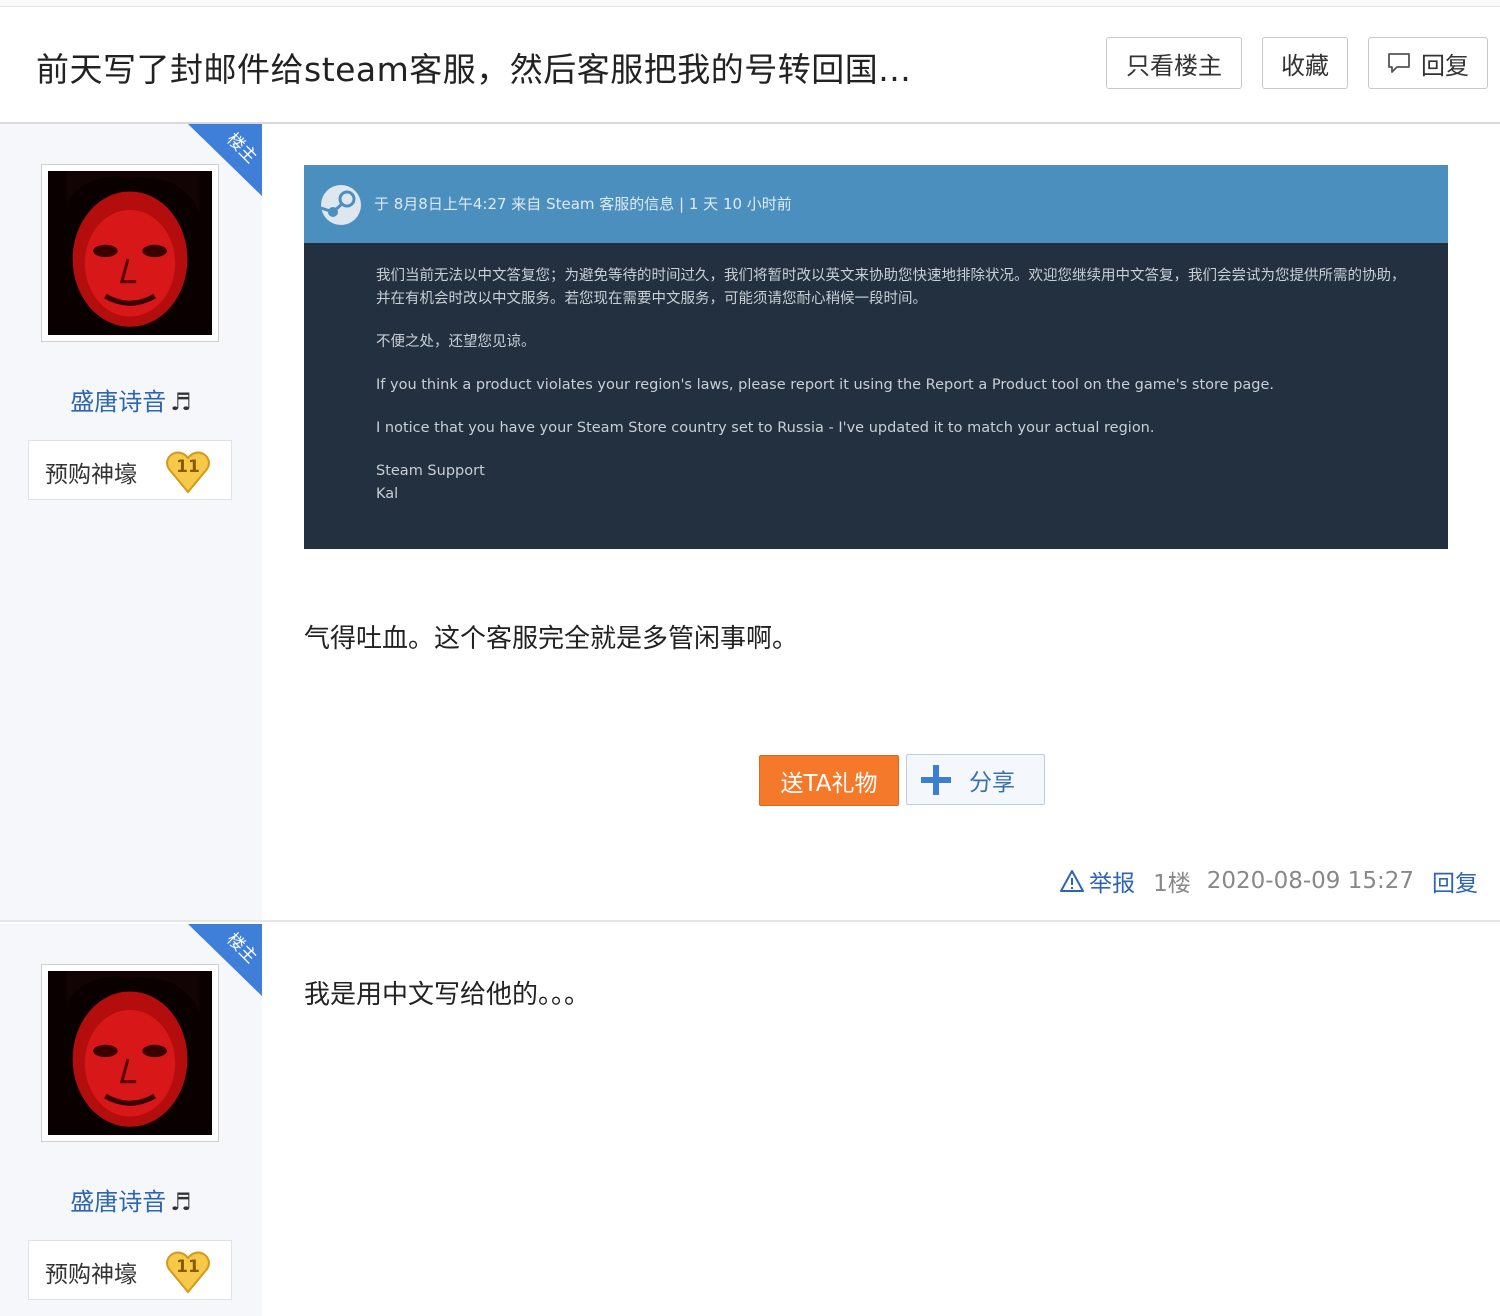  Describe the element at coordinates (447, 995) in the screenshot. I see `post-text: 我是用中文写给他的。。。` at that location.